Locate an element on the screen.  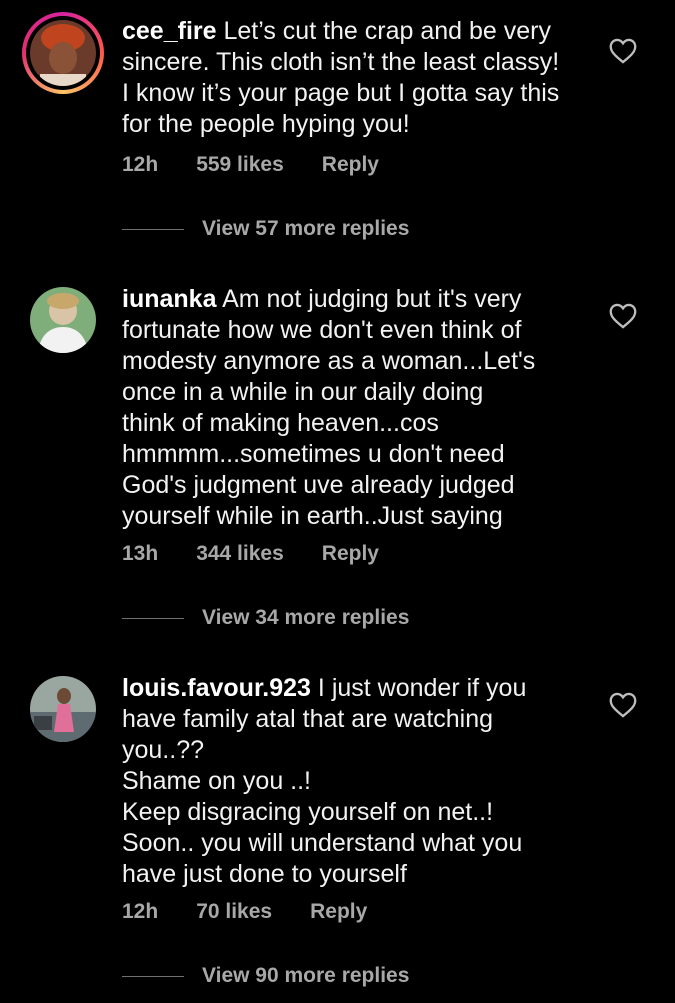
story-ring is located at coordinates (63, 53).